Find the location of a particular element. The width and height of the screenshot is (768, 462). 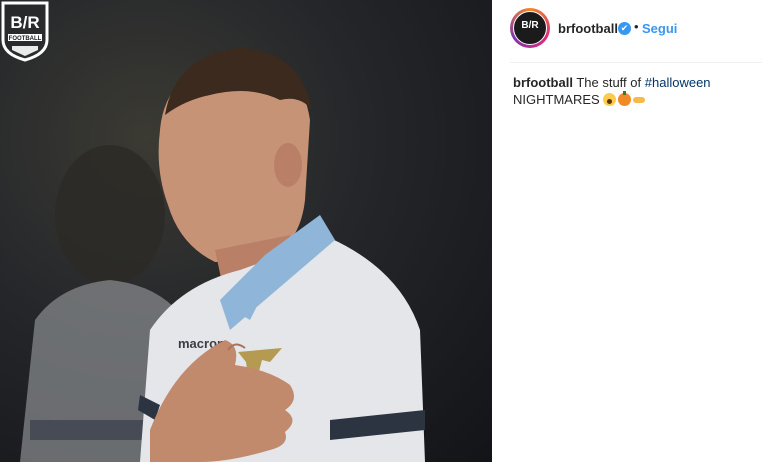

avatar-image: B/R is located at coordinates (530, 28).